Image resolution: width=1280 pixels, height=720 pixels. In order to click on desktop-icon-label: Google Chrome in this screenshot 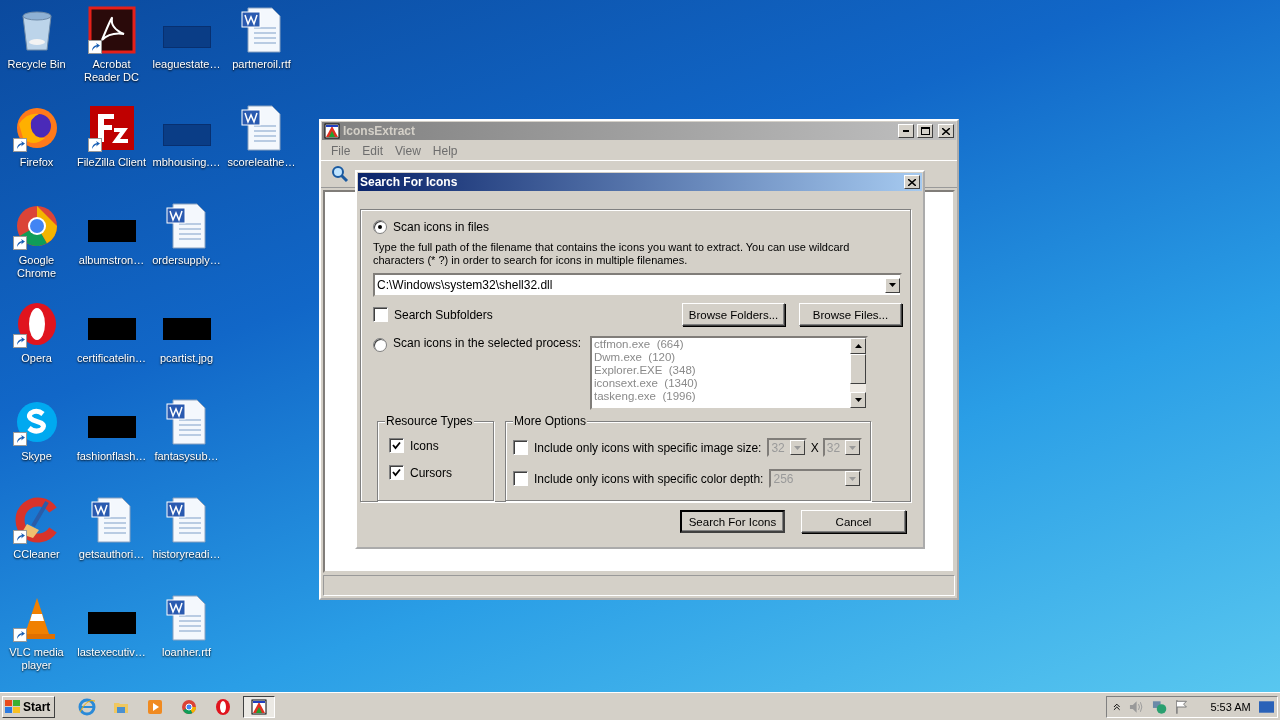, I will do `click(37, 267)`.